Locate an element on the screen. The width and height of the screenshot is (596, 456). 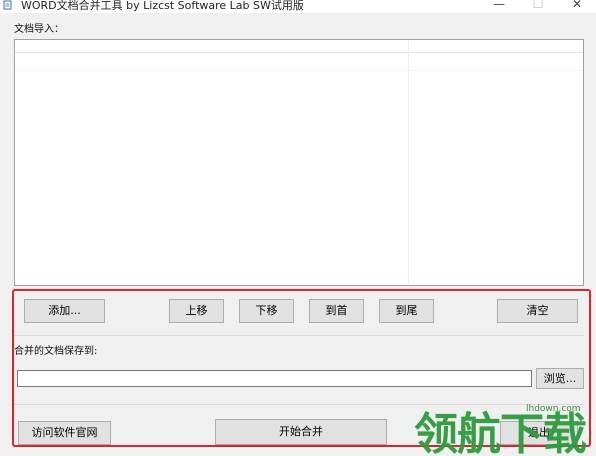
app-icon is located at coordinates (7, 5).